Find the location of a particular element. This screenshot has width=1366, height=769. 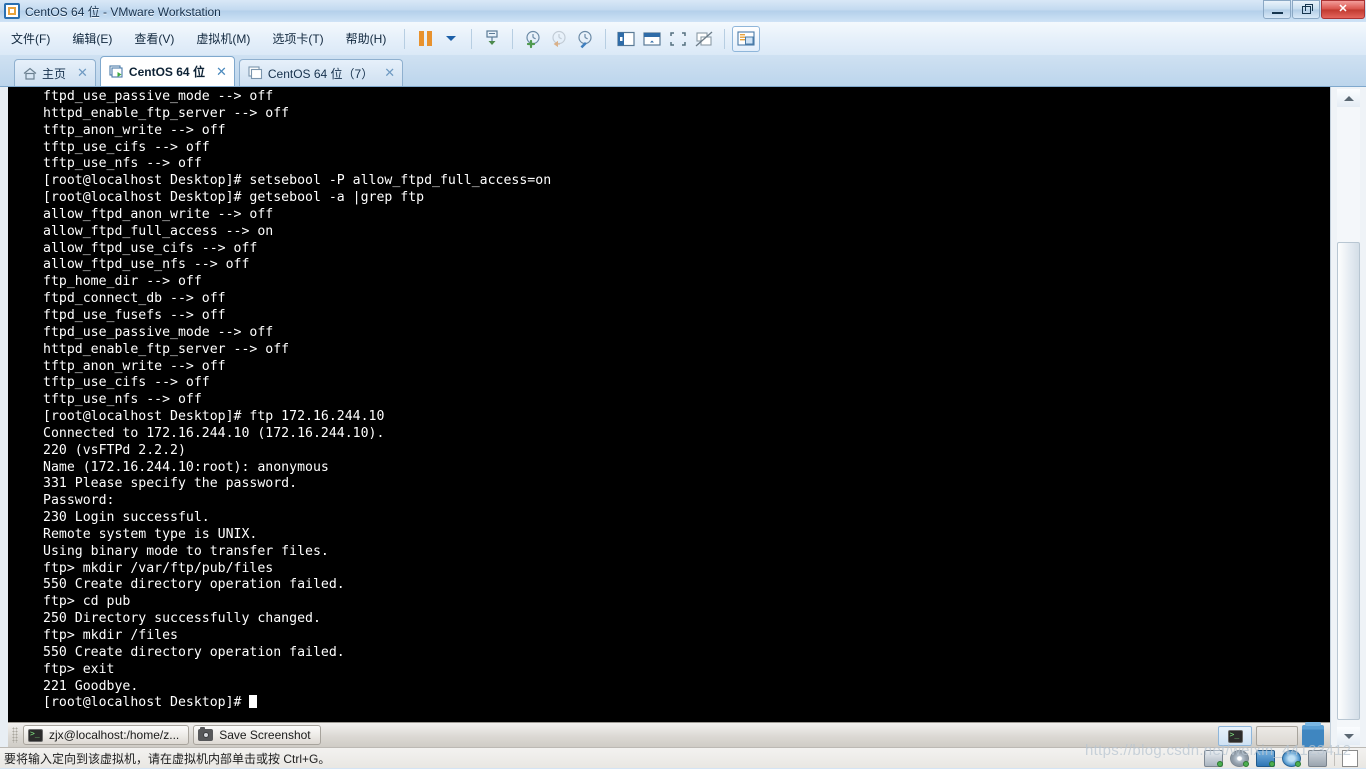

tab-centos-64-label: CentOS 64 位 is located at coordinates (166, 72).